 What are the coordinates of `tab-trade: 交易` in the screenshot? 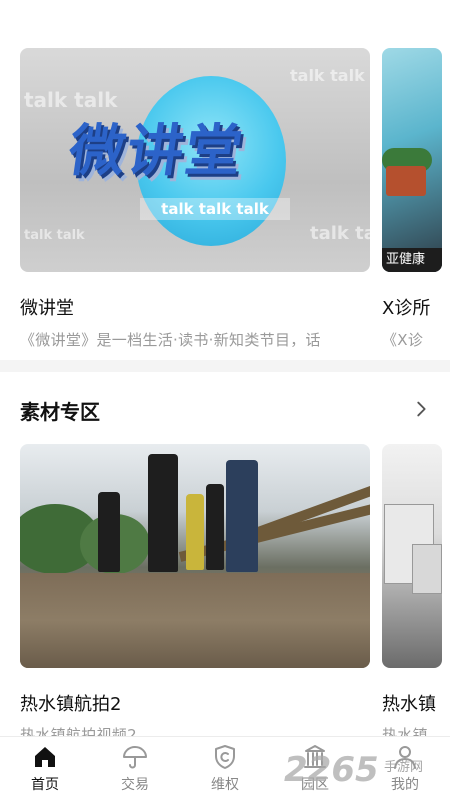 It's located at (135, 768).